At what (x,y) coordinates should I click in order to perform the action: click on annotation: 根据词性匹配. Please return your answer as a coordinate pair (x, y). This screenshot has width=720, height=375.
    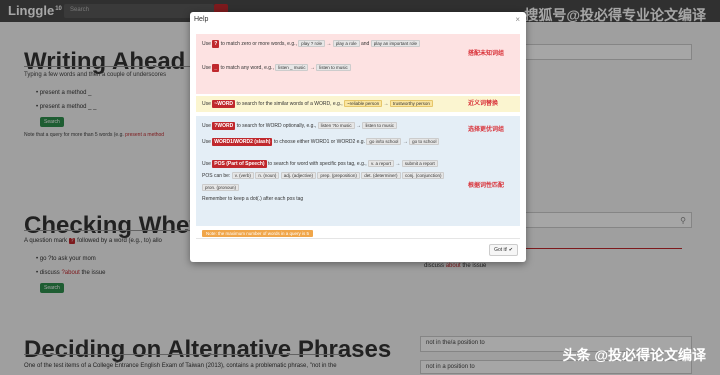
    Looking at the image, I should click on (486, 186).